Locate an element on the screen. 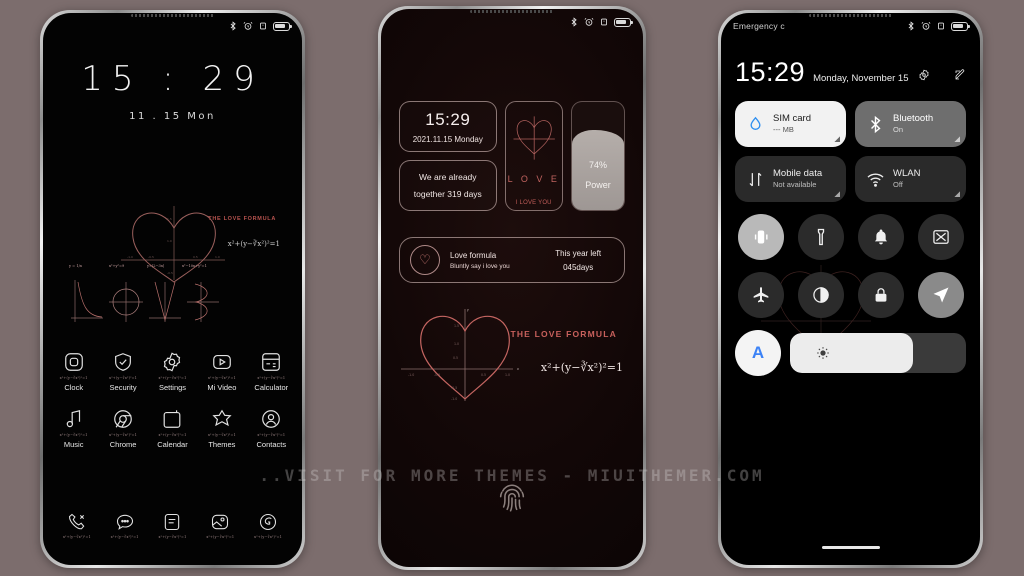  toggle-vibrate is located at coordinates (760, 237).